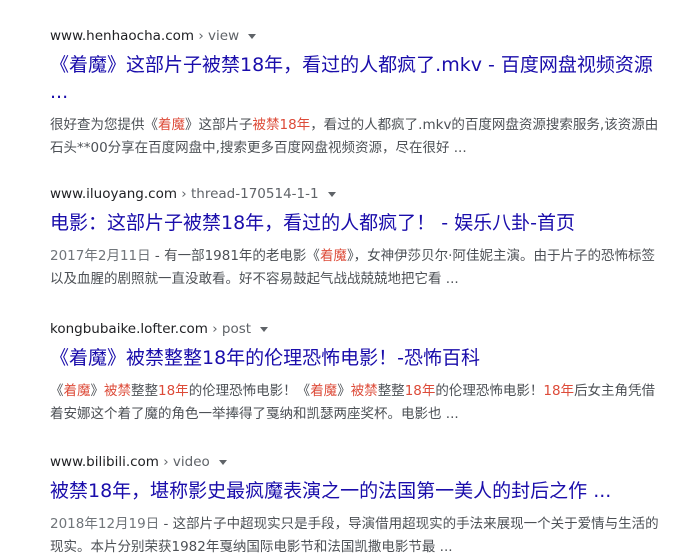 The height and width of the screenshot is (559, 692). What do you see at coordinates (129, 329) in the screenshot?
I see `result-domain: kongbubaike.lofter.com` at bounding box center [129, 329].